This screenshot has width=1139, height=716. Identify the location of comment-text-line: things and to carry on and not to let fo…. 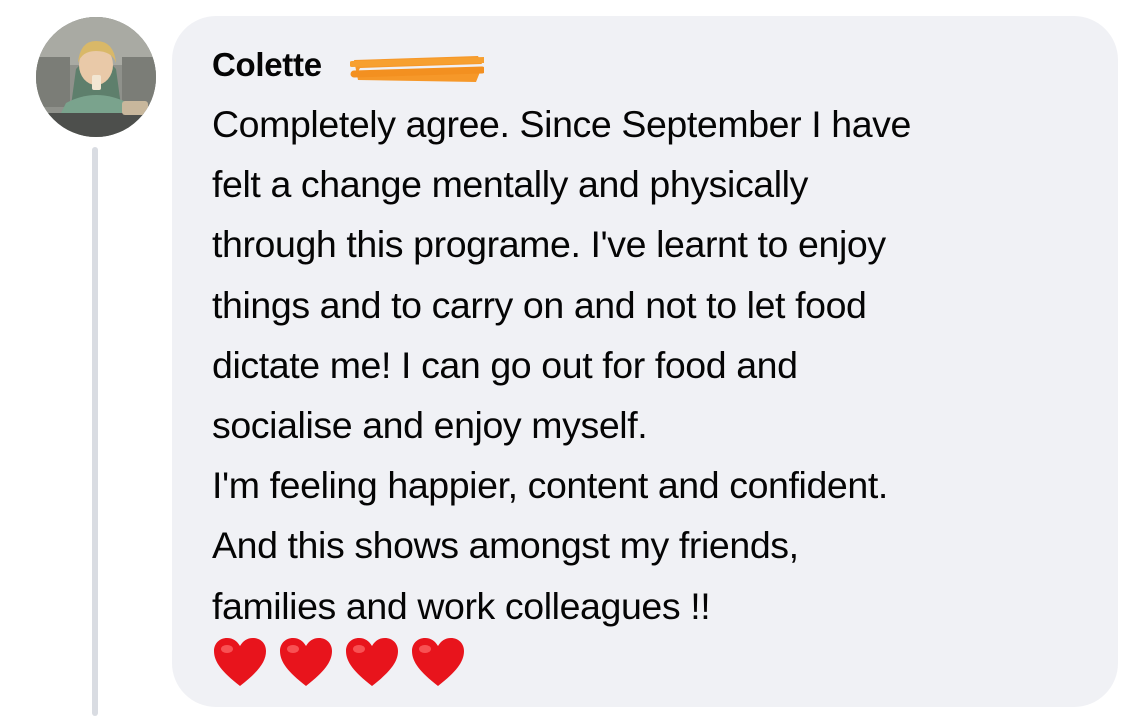
(539, 304).